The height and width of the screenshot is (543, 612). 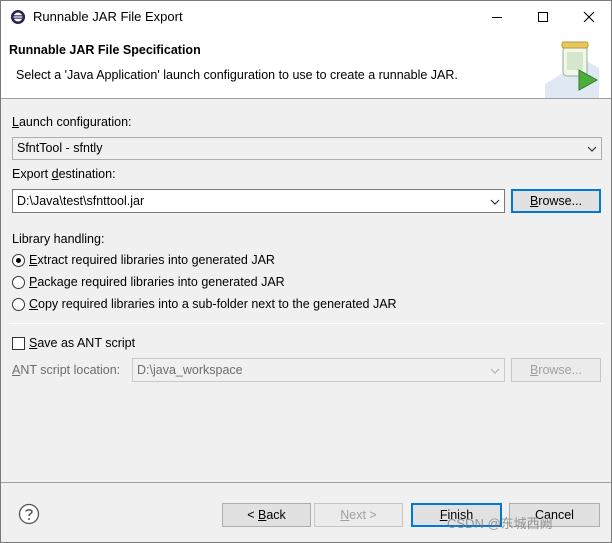 I want to click on next-button: Next >, so click(x=358, y=515).